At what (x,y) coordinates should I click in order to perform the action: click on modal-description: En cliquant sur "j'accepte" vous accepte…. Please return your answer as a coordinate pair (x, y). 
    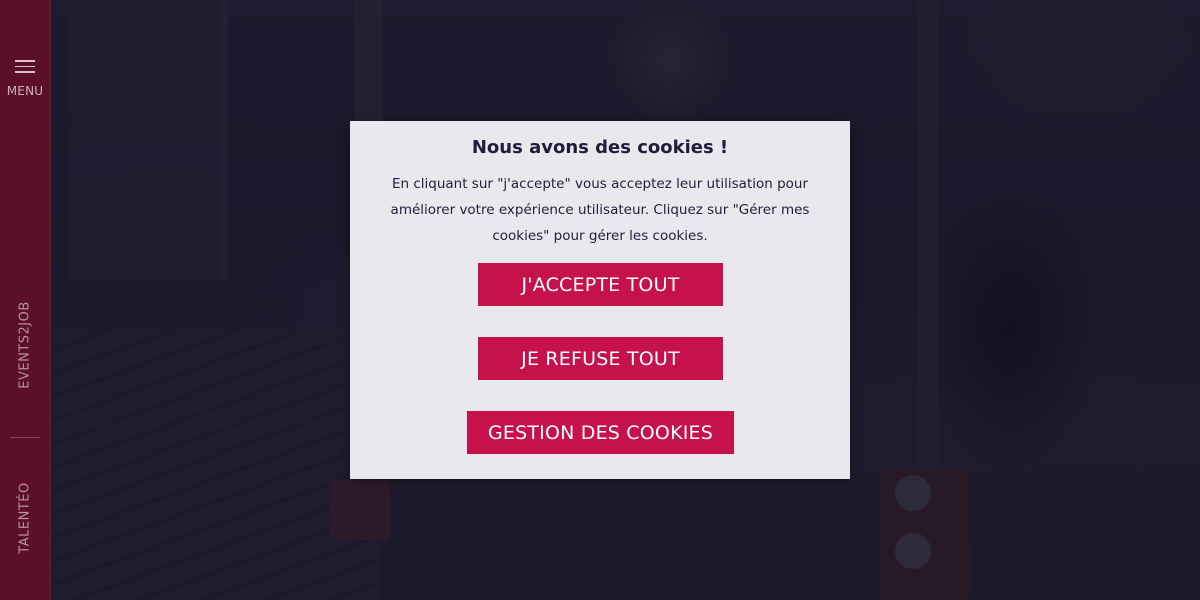
    Looking at the image, I should click on (600, 210).